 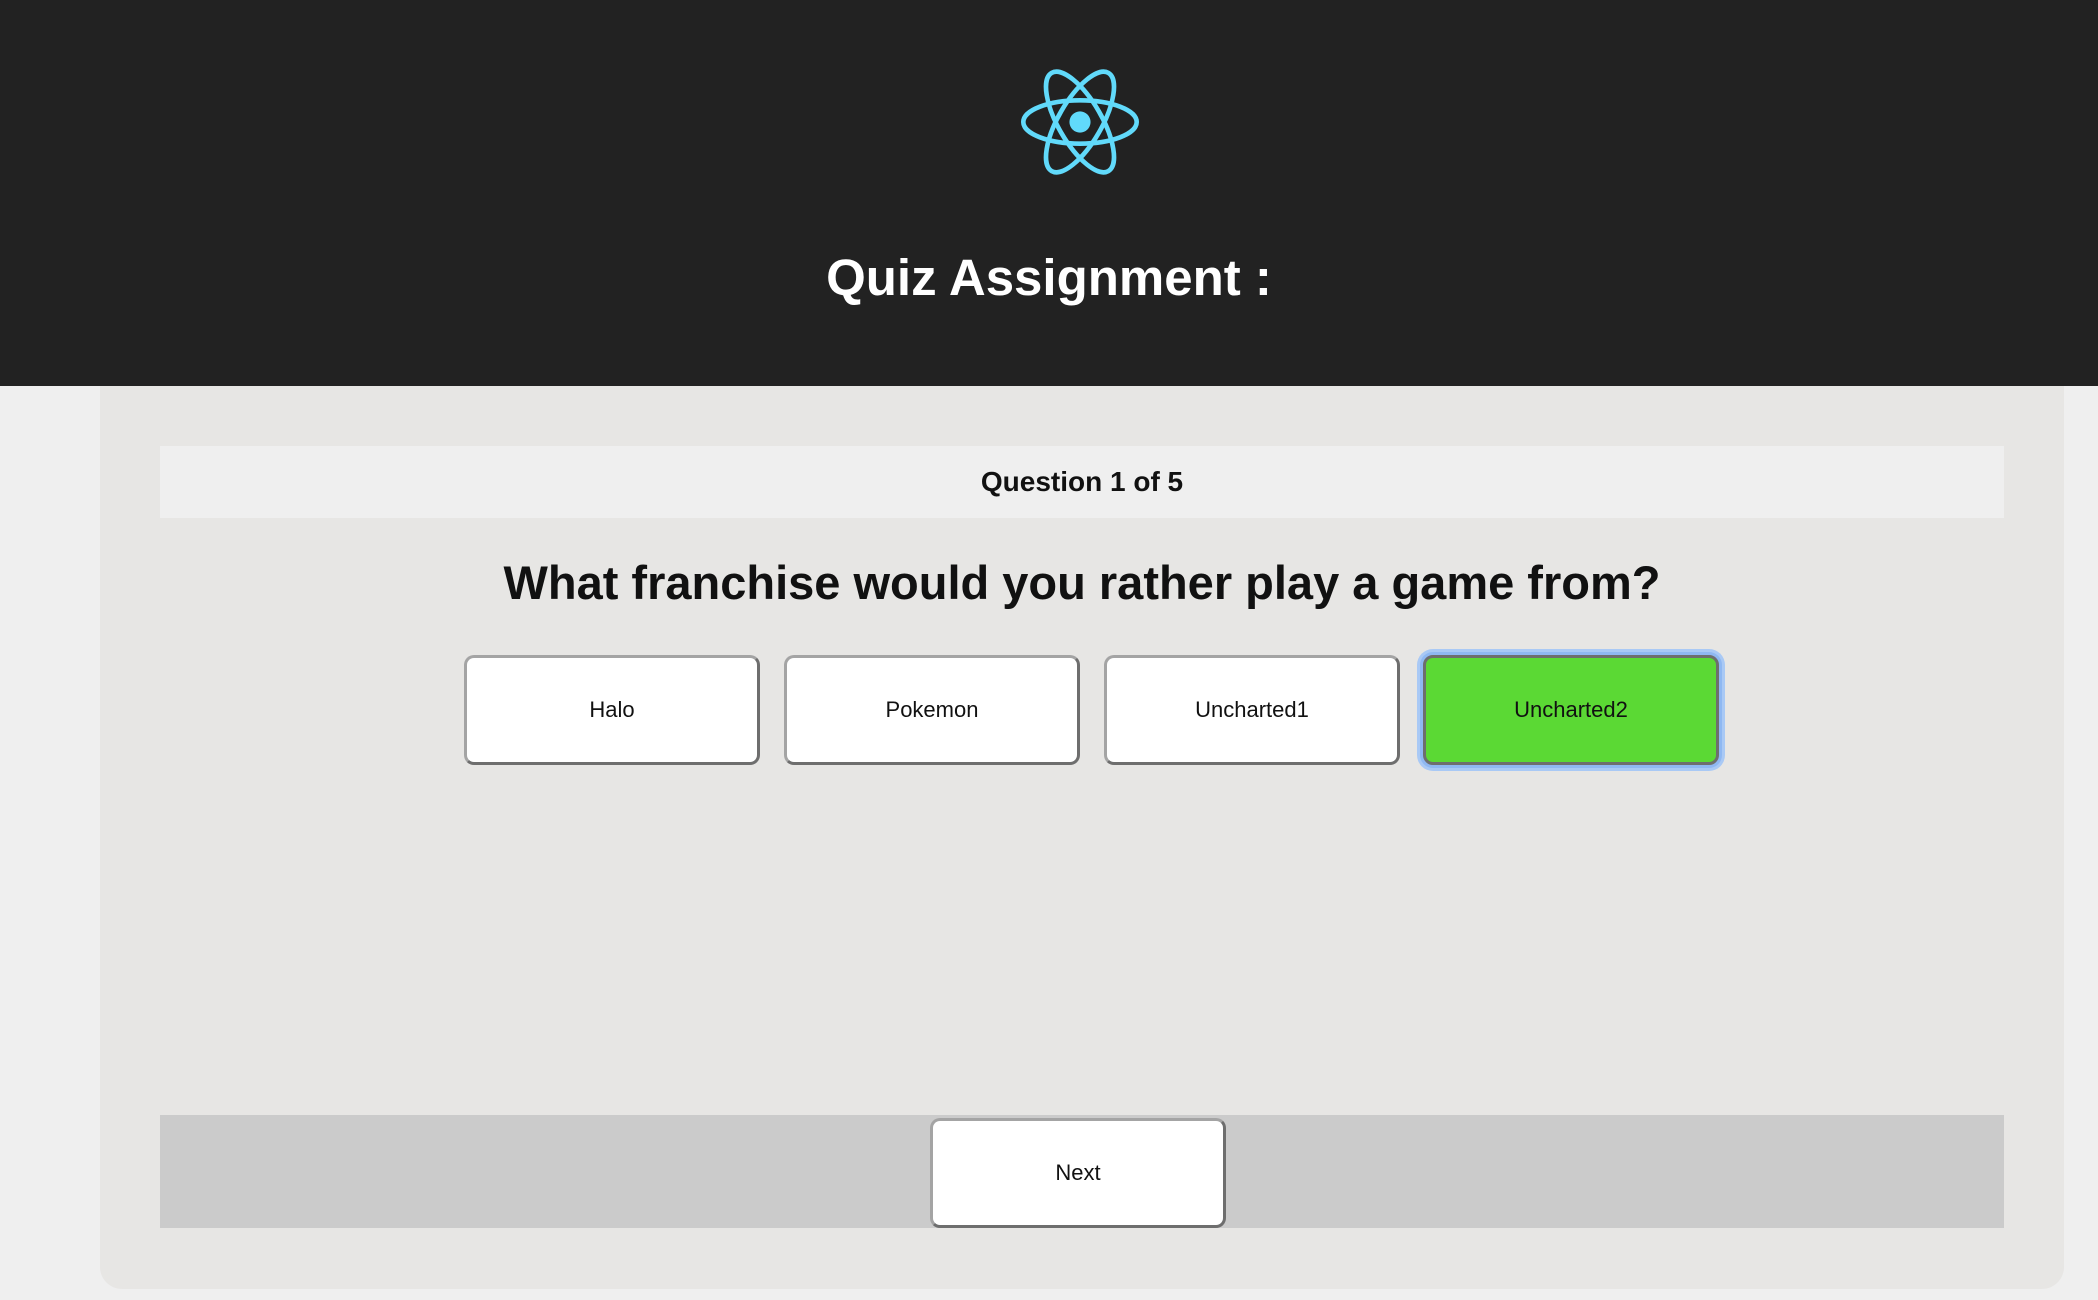 I want to click on page-title: Quiz Assignment :, so click(x=1049, y=277).